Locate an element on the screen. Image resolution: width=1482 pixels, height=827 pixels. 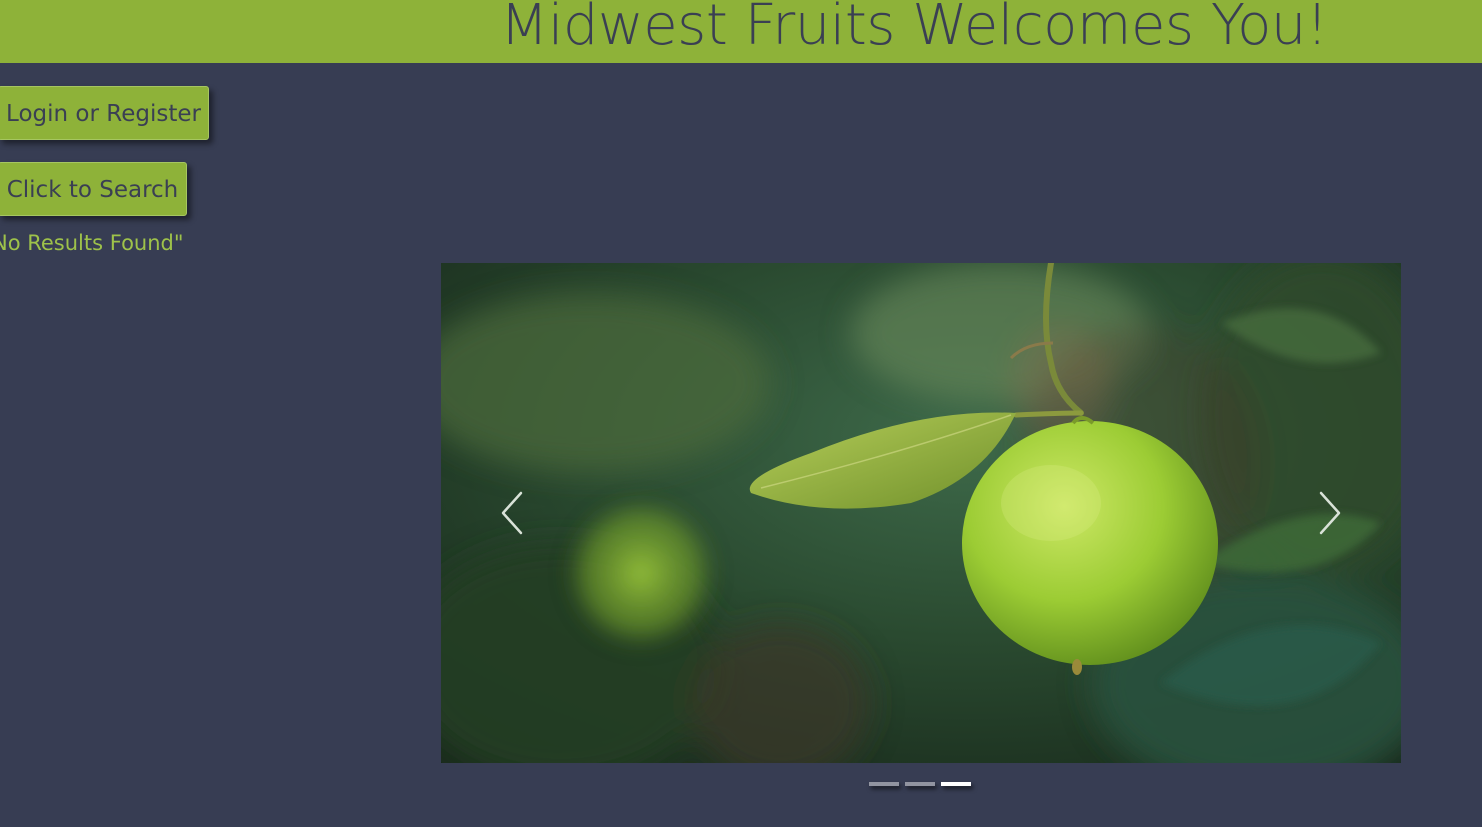
page-title: Midwest Fruits Welcomes You! is located at coordinates (914, 29).